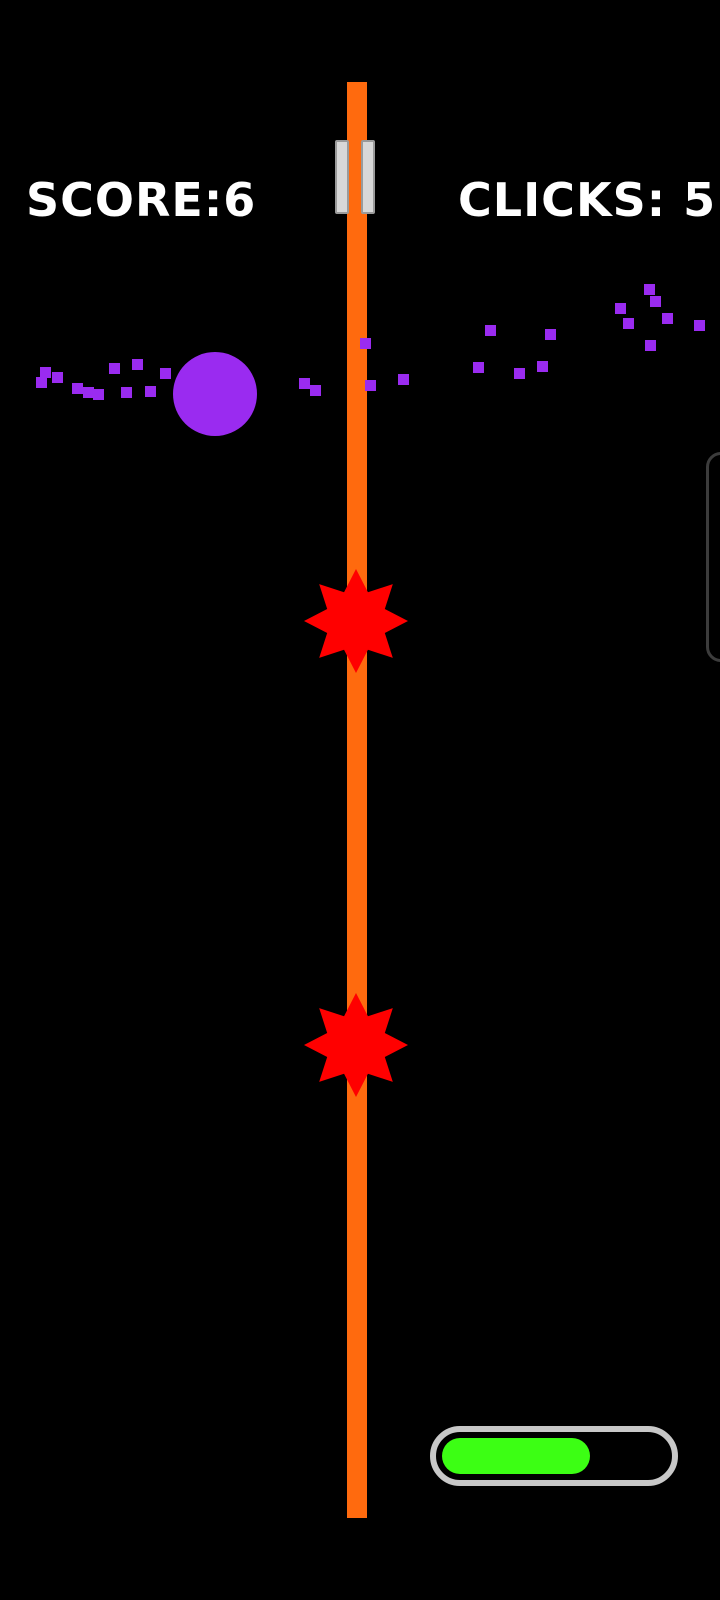 This screenshot has height=1600, width=720. What do you see at coordinates (368, 177) in the screenshot?
I see `pause-icon-right-bar` at bounding box center [368, 177].